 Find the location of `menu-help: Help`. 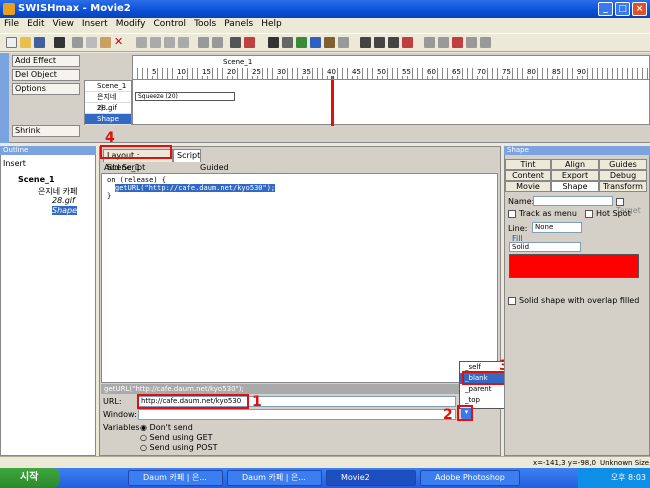

menu-help: Help is located at coordinates (271, 24).